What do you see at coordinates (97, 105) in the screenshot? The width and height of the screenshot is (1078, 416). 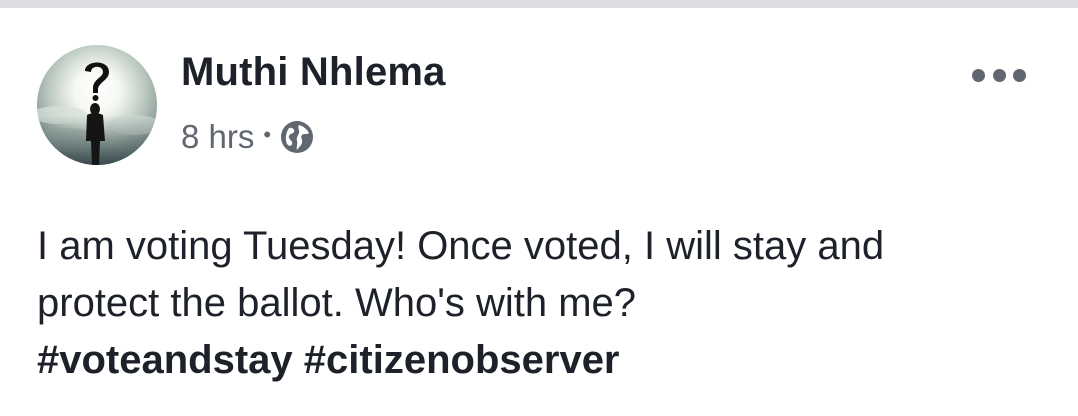 I see `author-avatar` at bounding box center [97, 105].